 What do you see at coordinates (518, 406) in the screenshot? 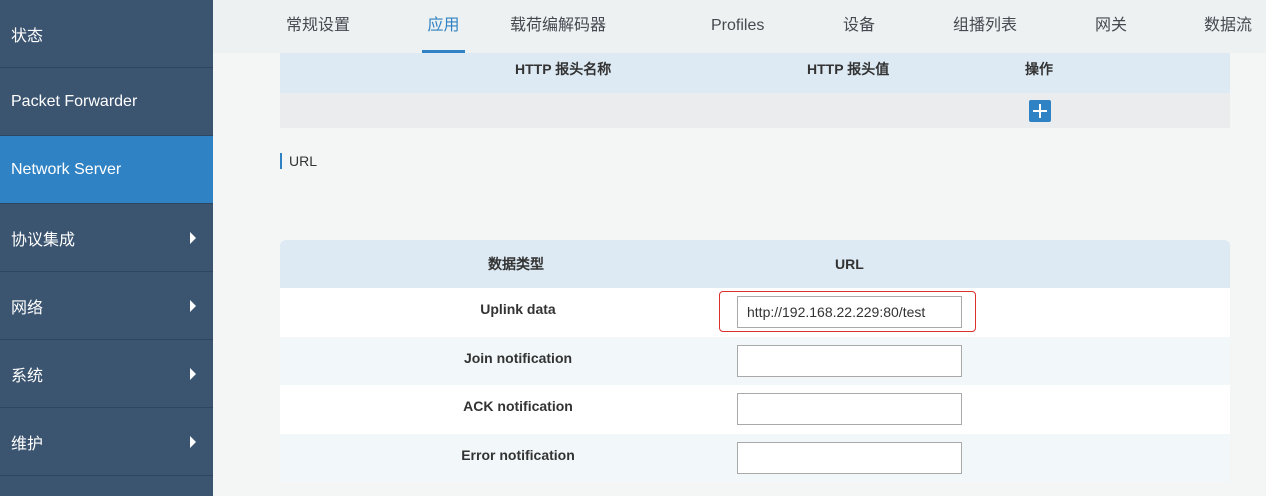
I see `row-label-ack-notification: ACK notification` at bounding box center [518, 406].